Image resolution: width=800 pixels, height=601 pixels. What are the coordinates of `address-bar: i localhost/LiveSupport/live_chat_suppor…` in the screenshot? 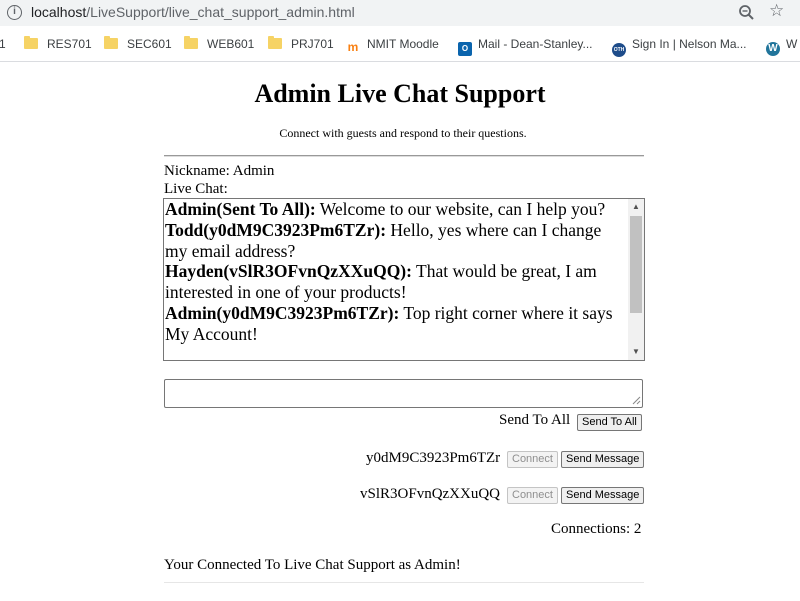 It's located at (400, 13).